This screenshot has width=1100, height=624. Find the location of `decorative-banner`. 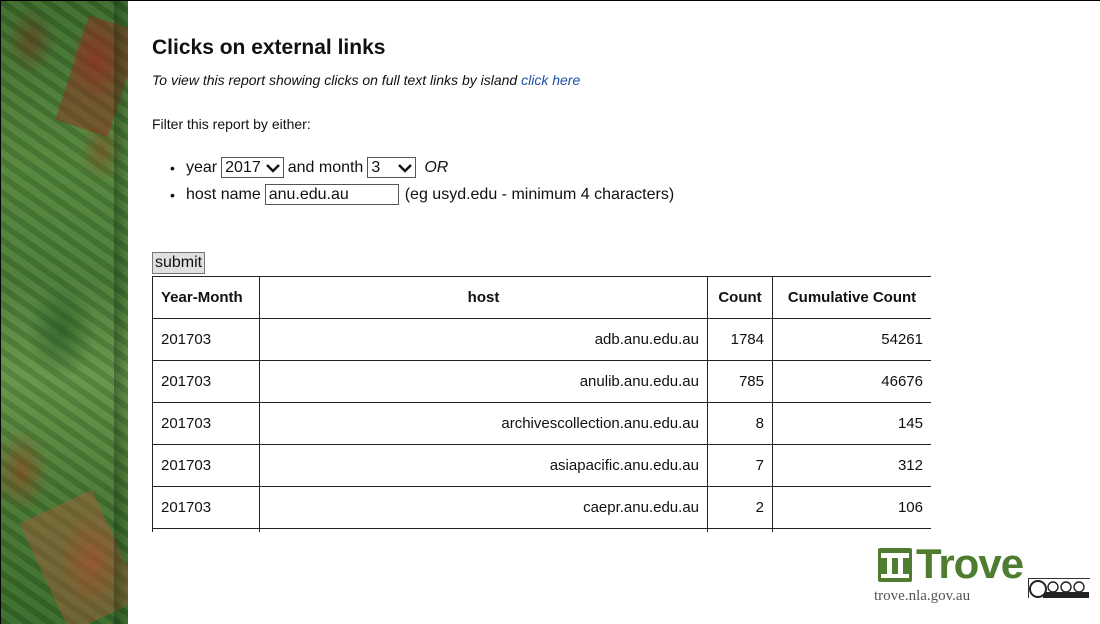

decorative-banner is located at coordinates (64, 312).